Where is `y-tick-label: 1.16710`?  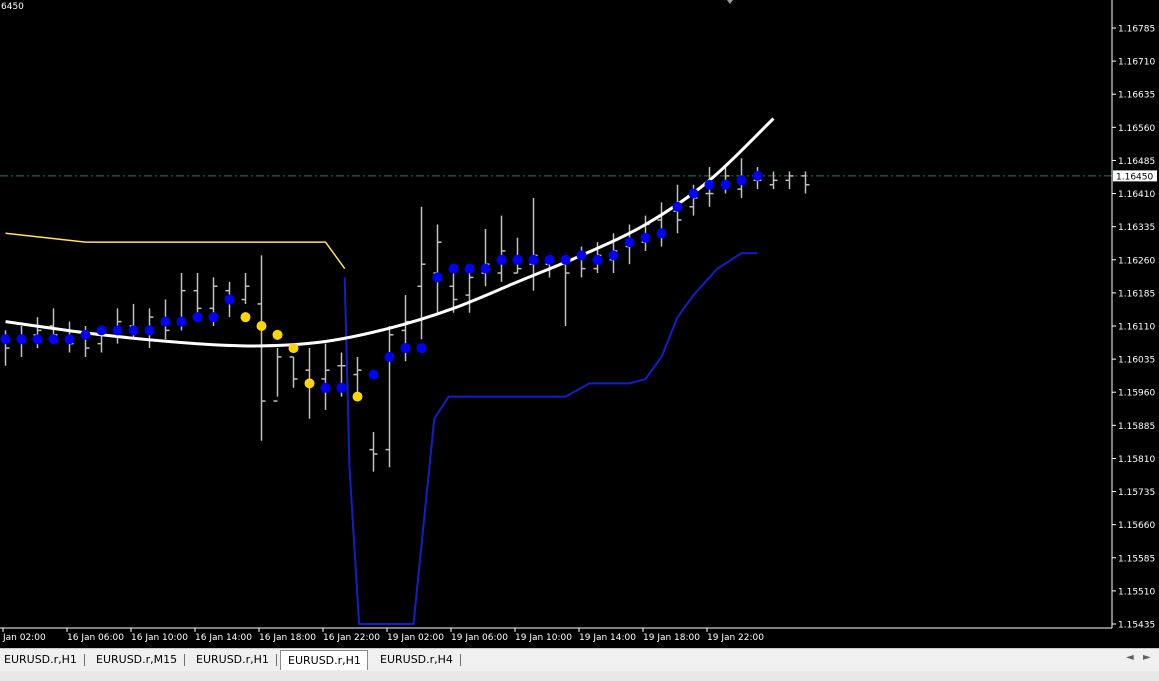 y-tick-label: 1.16710 is located at coordinates (1136, 63).